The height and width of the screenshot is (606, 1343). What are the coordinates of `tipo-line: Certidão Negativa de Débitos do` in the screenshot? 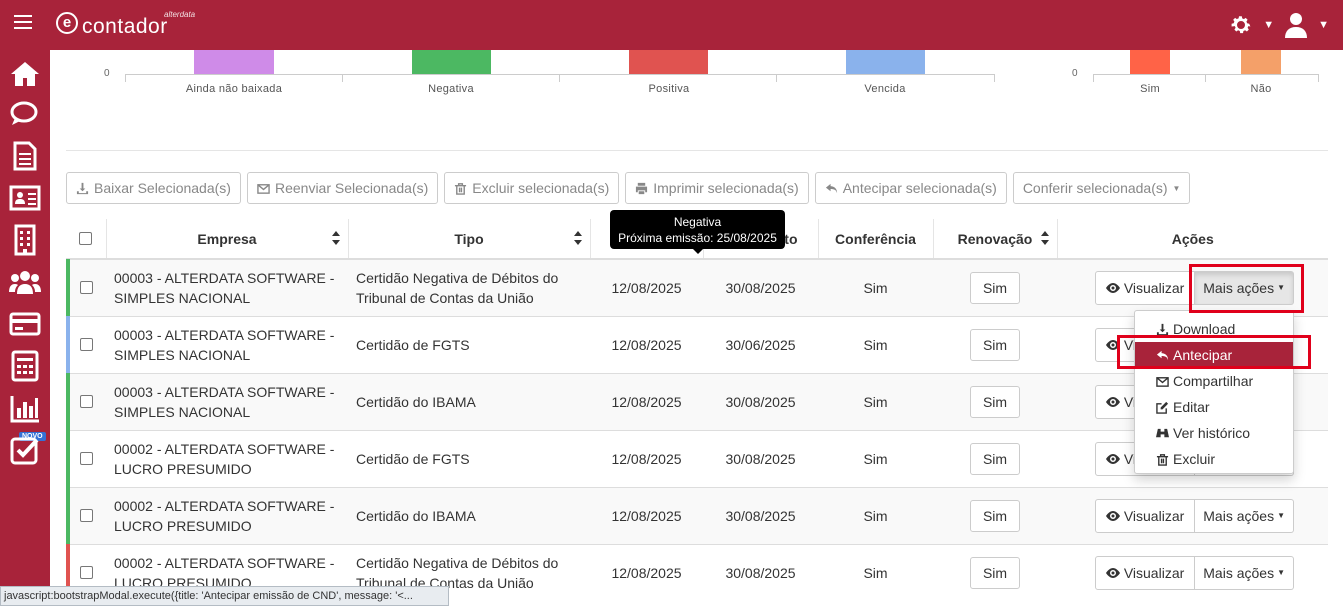 It's located at (457, 562).